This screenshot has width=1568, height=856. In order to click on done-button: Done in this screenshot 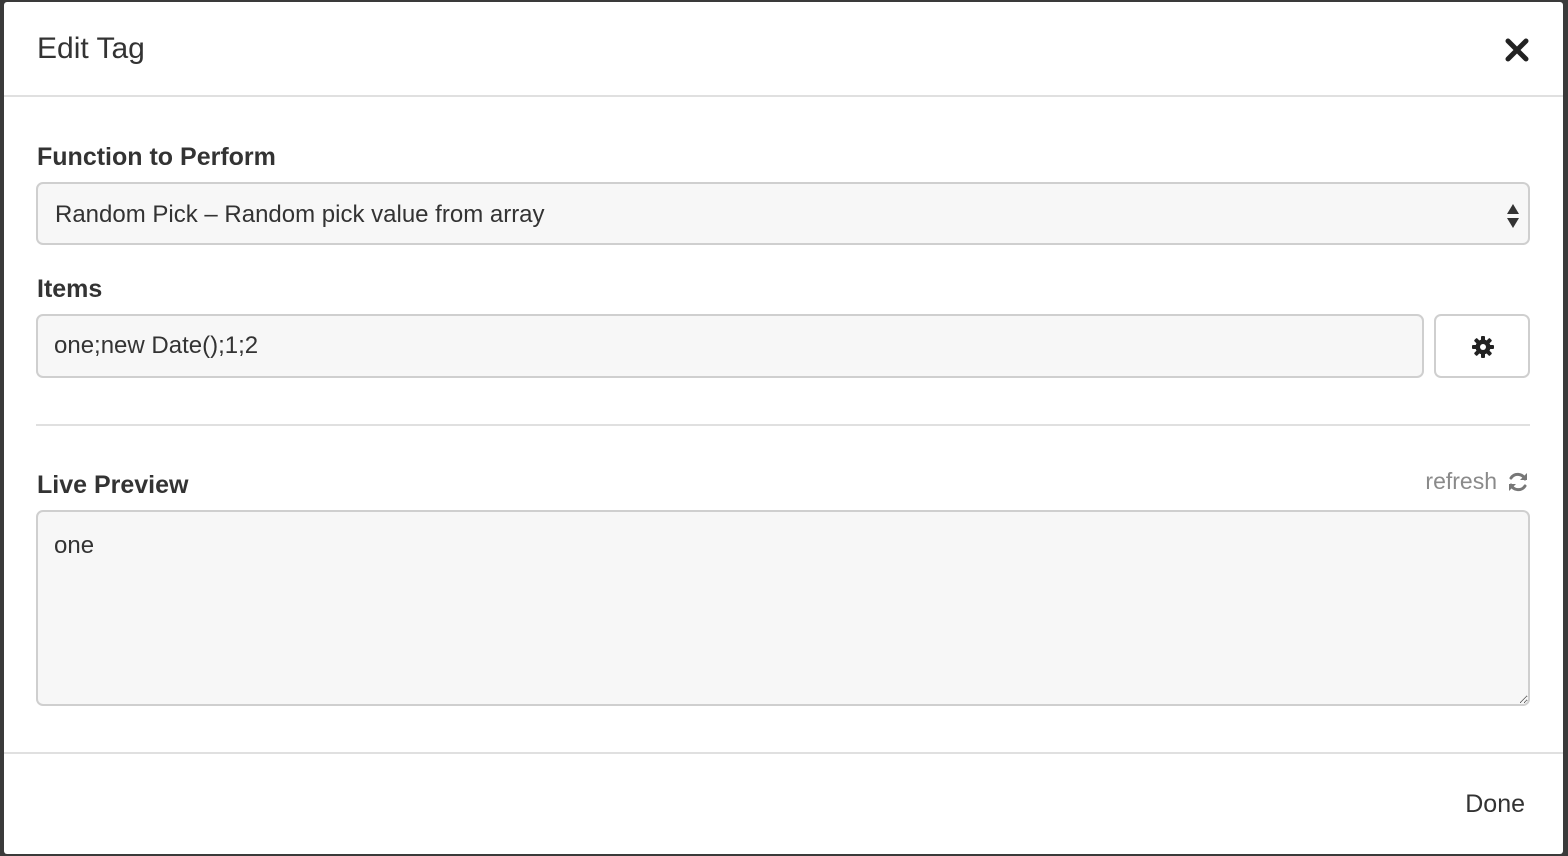, I will do `click(1495, 804)`.